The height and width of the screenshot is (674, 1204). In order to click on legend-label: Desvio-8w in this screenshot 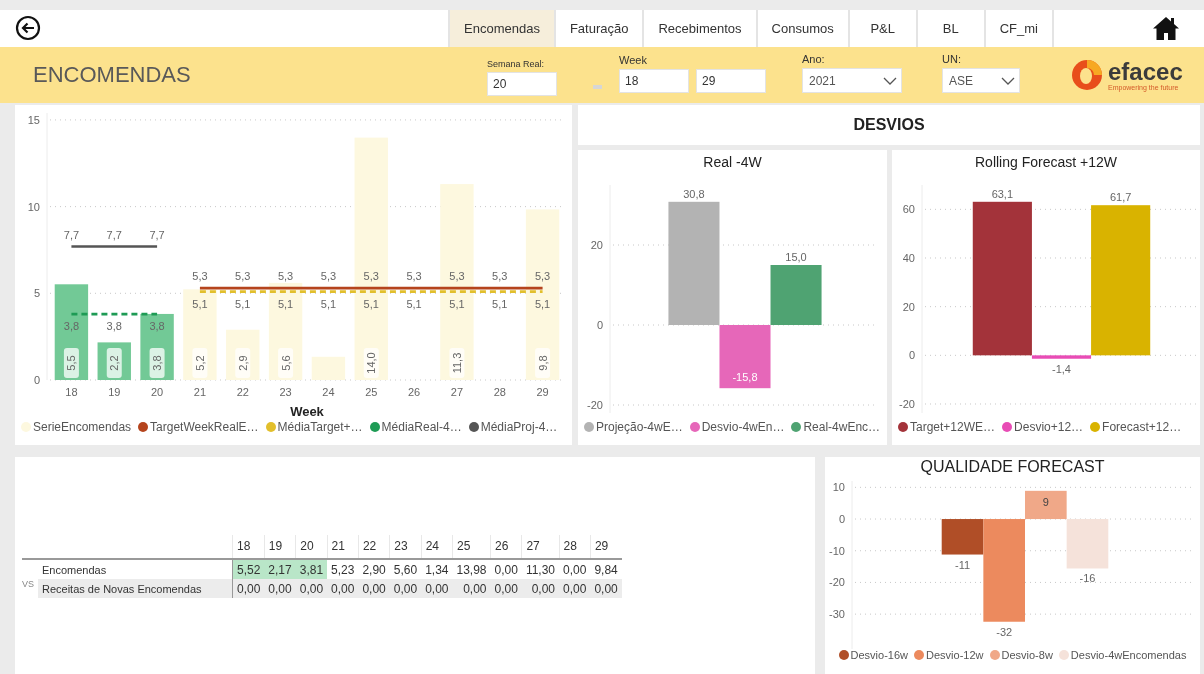, I will do `click(1027, 655)`.